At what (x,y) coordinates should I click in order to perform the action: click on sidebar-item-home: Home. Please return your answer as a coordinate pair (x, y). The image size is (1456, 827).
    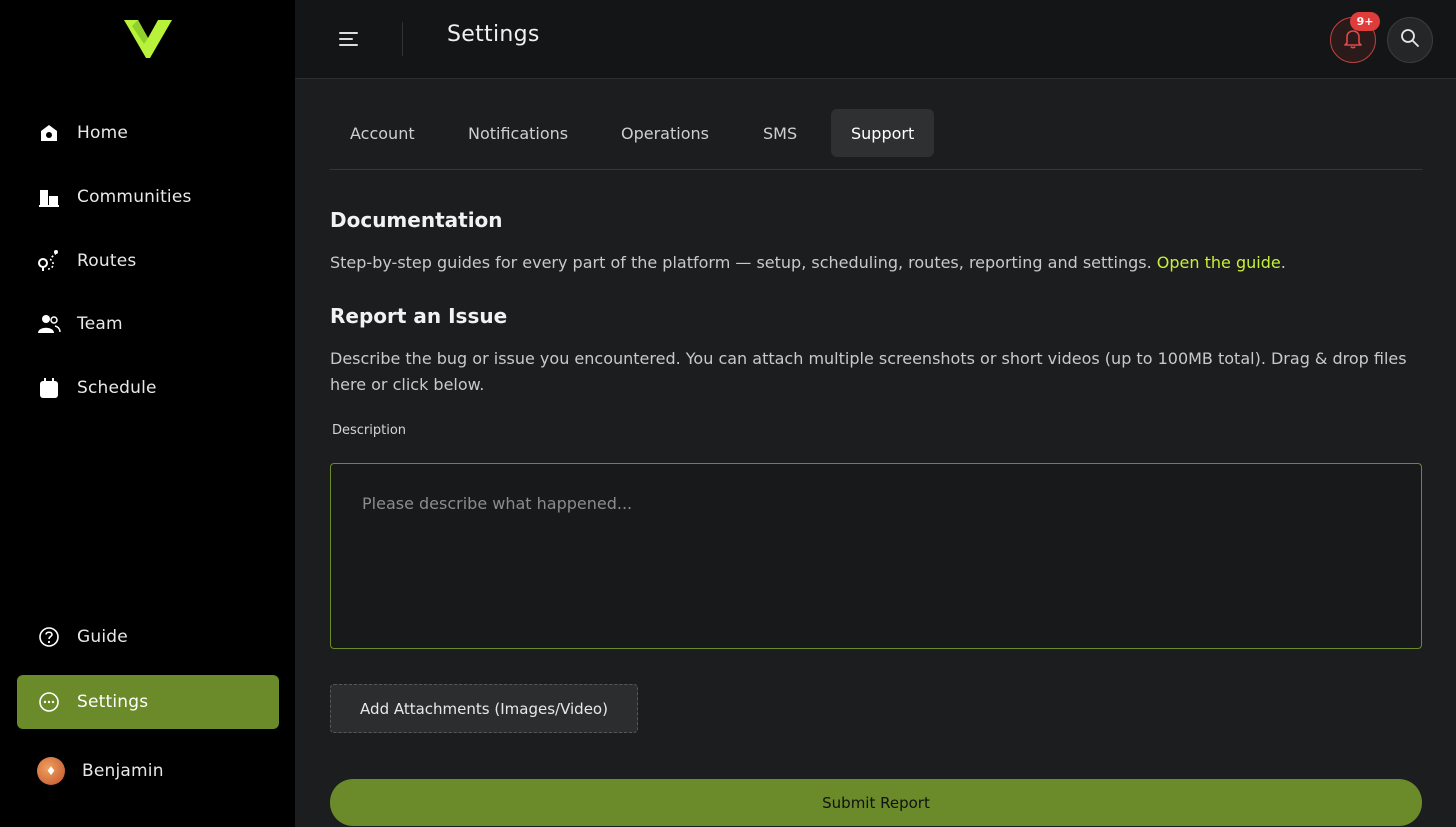
    Looking at the image, I should click on (148, 133).